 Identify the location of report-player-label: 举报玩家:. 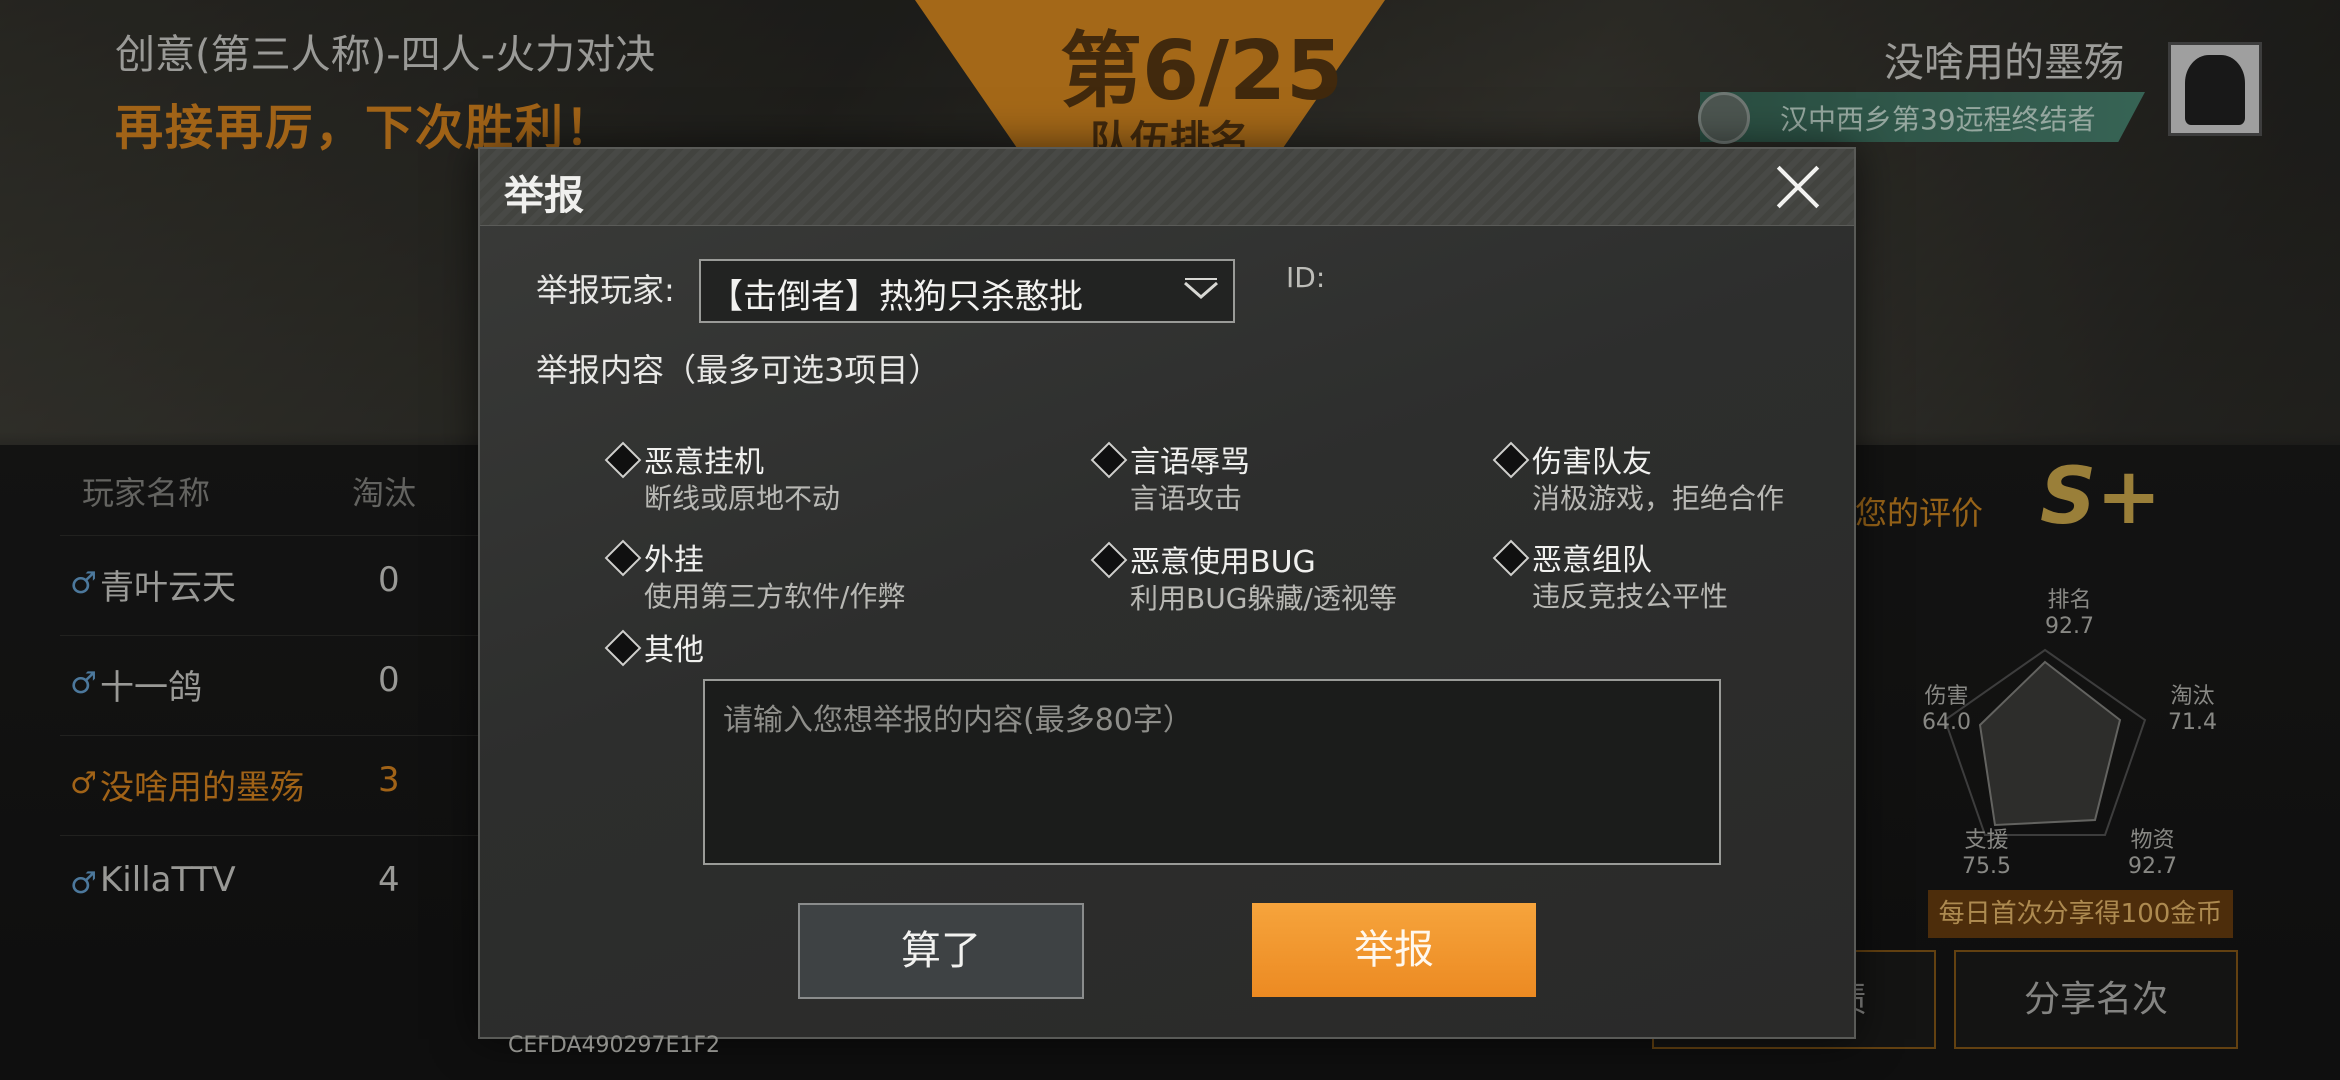
(605, 290).